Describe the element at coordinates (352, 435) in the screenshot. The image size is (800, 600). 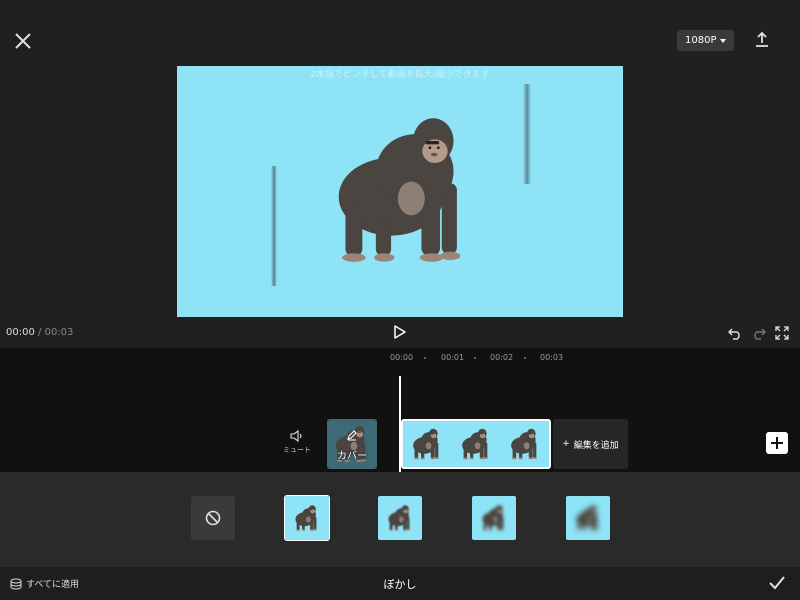
I see `edit-pencil-icon` at that location.